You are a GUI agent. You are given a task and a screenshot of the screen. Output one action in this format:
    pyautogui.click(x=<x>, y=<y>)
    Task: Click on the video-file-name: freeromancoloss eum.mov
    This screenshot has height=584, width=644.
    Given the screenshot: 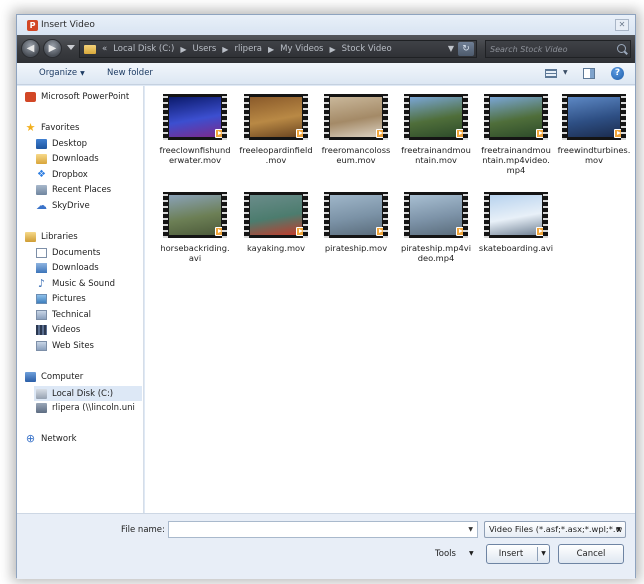 What is the action you would take?
    pyautogui.click(x=356, y=155)
    